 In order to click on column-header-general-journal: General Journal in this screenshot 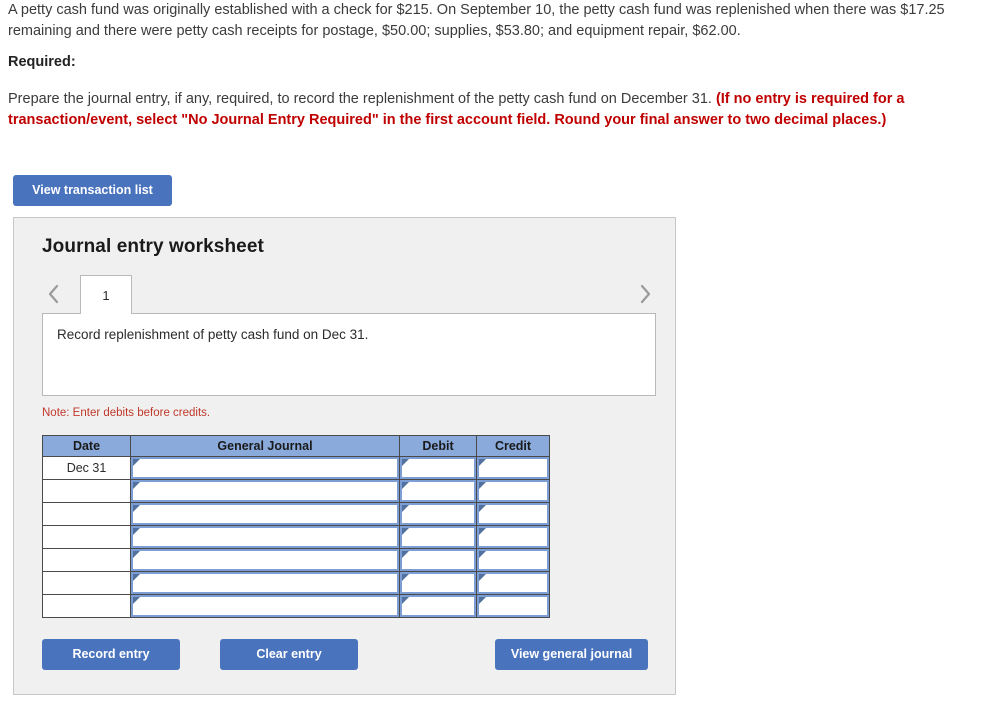, I will do `click(265, 446)`.